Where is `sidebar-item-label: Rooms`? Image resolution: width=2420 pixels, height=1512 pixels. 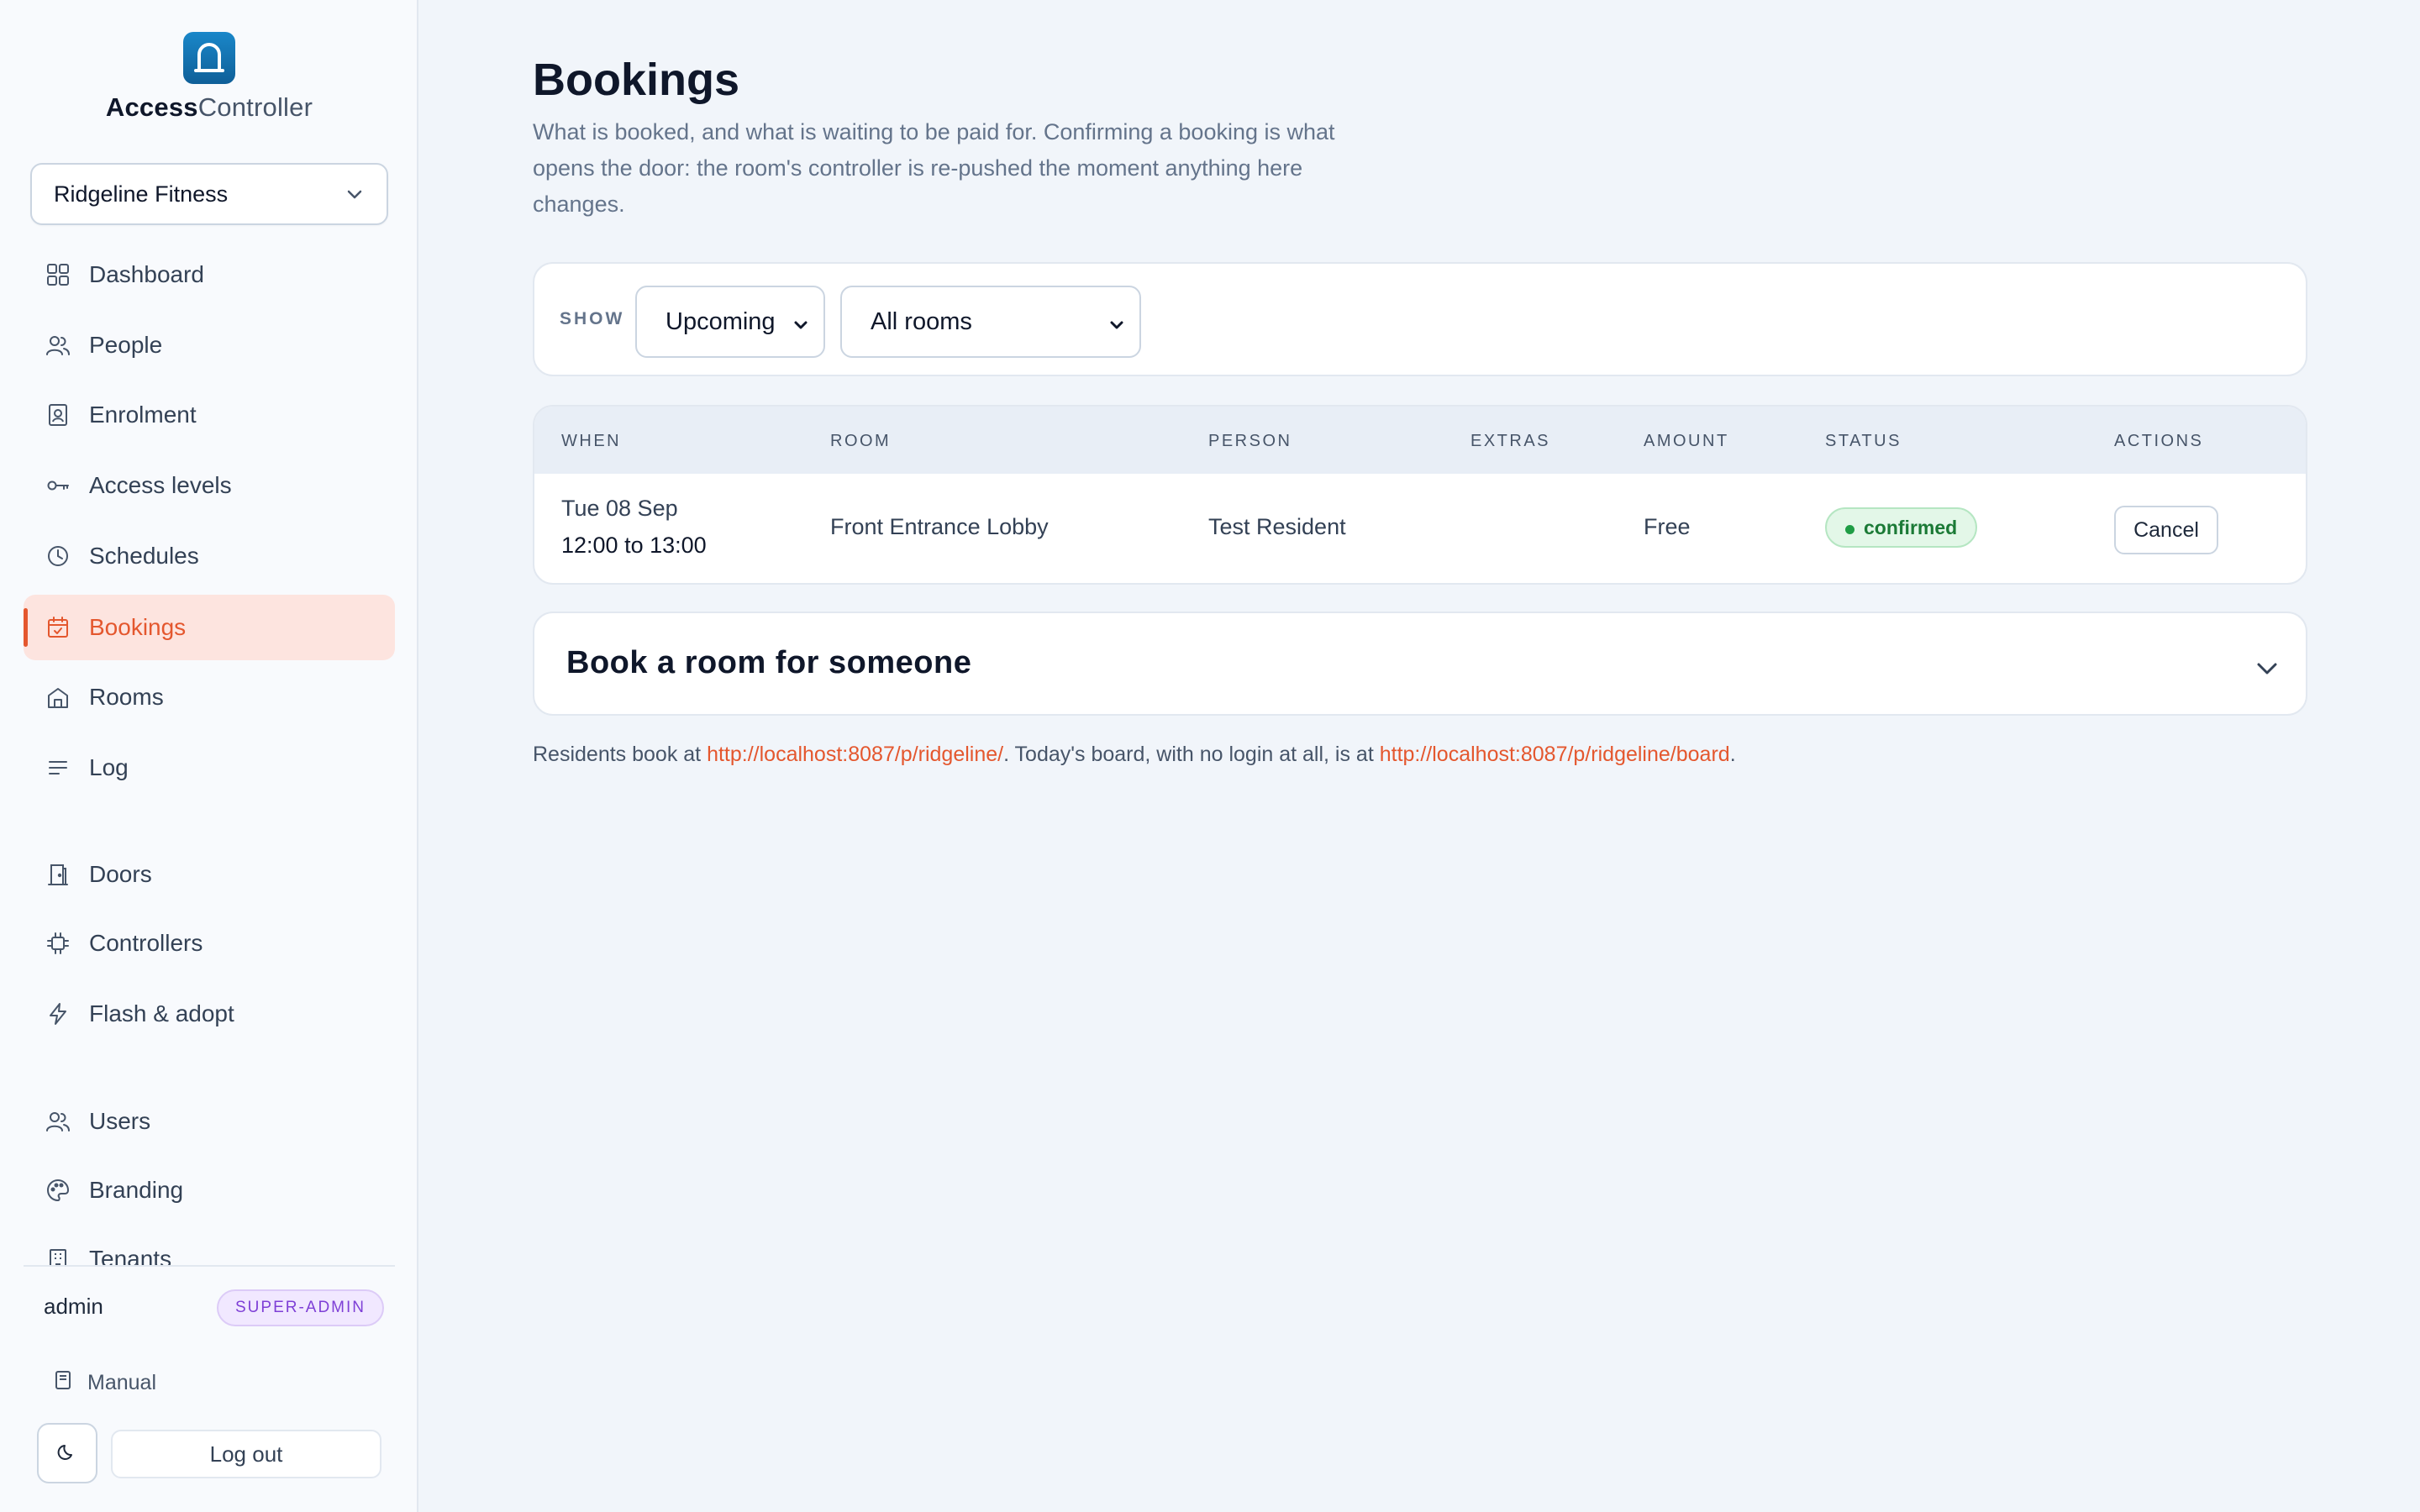
sidebar-item-label: Rooms is located at coordinates (127, 697).